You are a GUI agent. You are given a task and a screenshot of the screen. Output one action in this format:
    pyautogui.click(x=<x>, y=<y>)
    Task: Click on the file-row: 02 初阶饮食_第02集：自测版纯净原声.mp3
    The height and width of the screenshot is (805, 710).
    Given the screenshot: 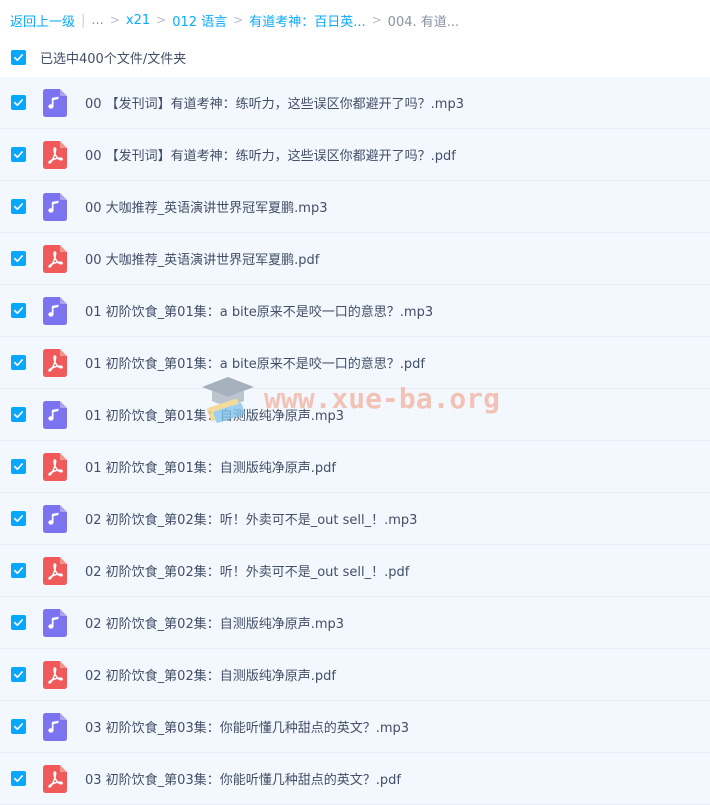 What is the action you would take?
    pyautogui.click(x=355, y=623)
    